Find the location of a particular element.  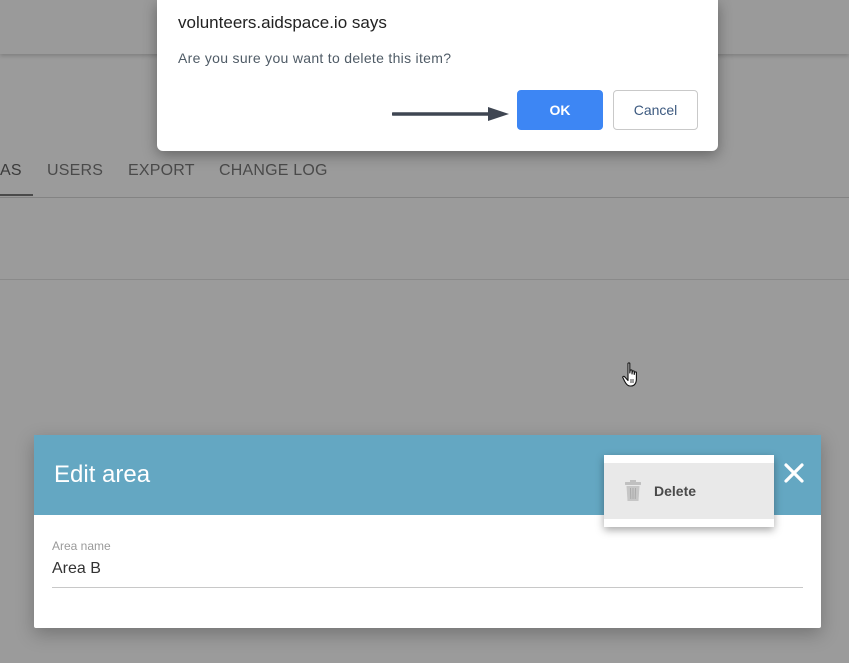

tab-areas: AS is located at coordinates (11, 171).